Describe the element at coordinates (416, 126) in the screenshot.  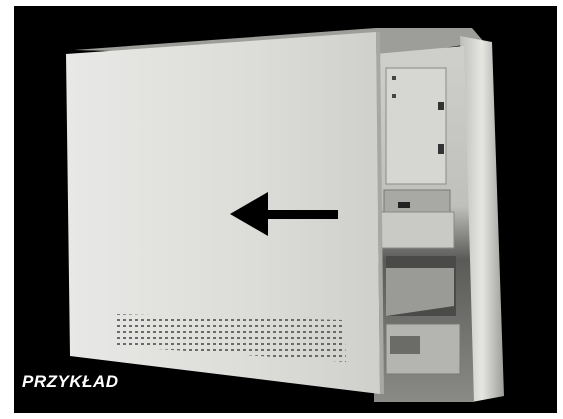
I see `drive-bay` at that location.